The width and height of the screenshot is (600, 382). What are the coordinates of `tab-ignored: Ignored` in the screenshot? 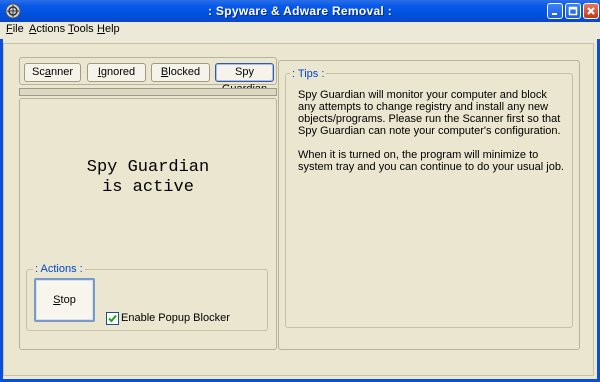 It's located at (116, 72).